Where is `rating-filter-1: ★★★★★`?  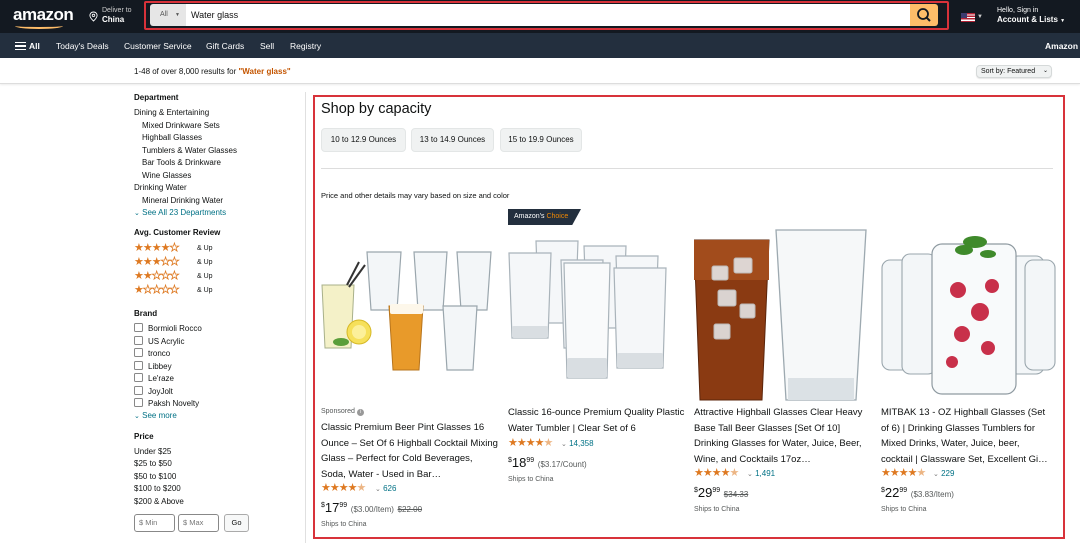 rating-filter-1: ★★★★★ is located at coordinates (157, 290).